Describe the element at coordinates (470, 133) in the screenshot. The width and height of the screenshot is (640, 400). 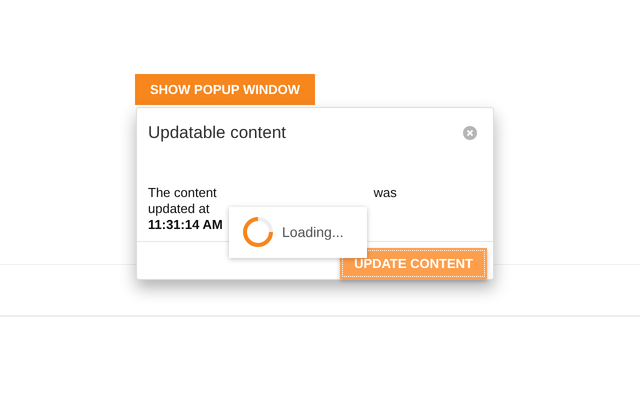
I see `close-icon` at that location.